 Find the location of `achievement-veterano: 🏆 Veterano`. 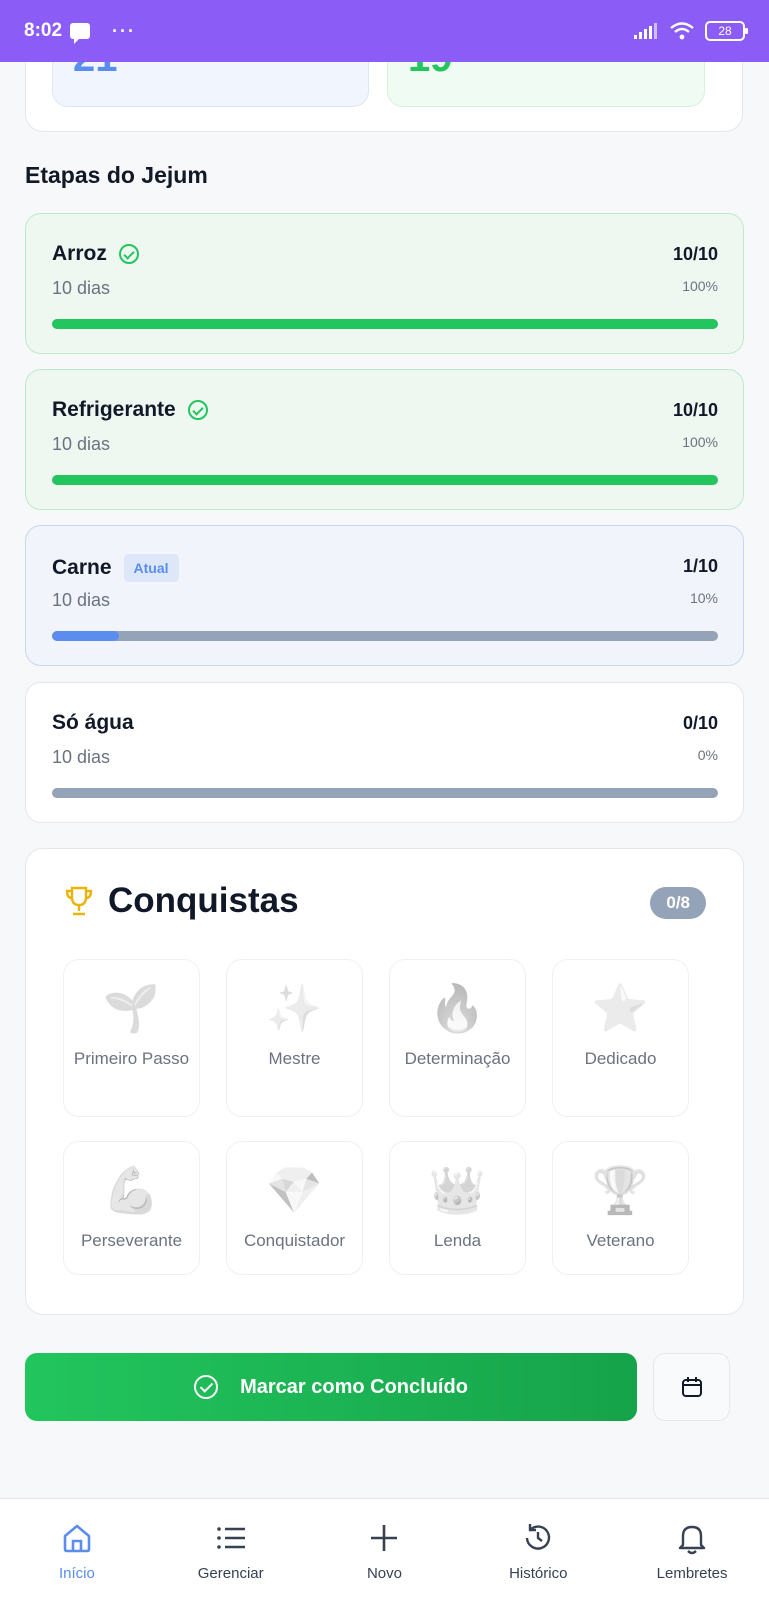

achievement-veterano: 🏆 Veterano is located at coordinates (620, 1208).